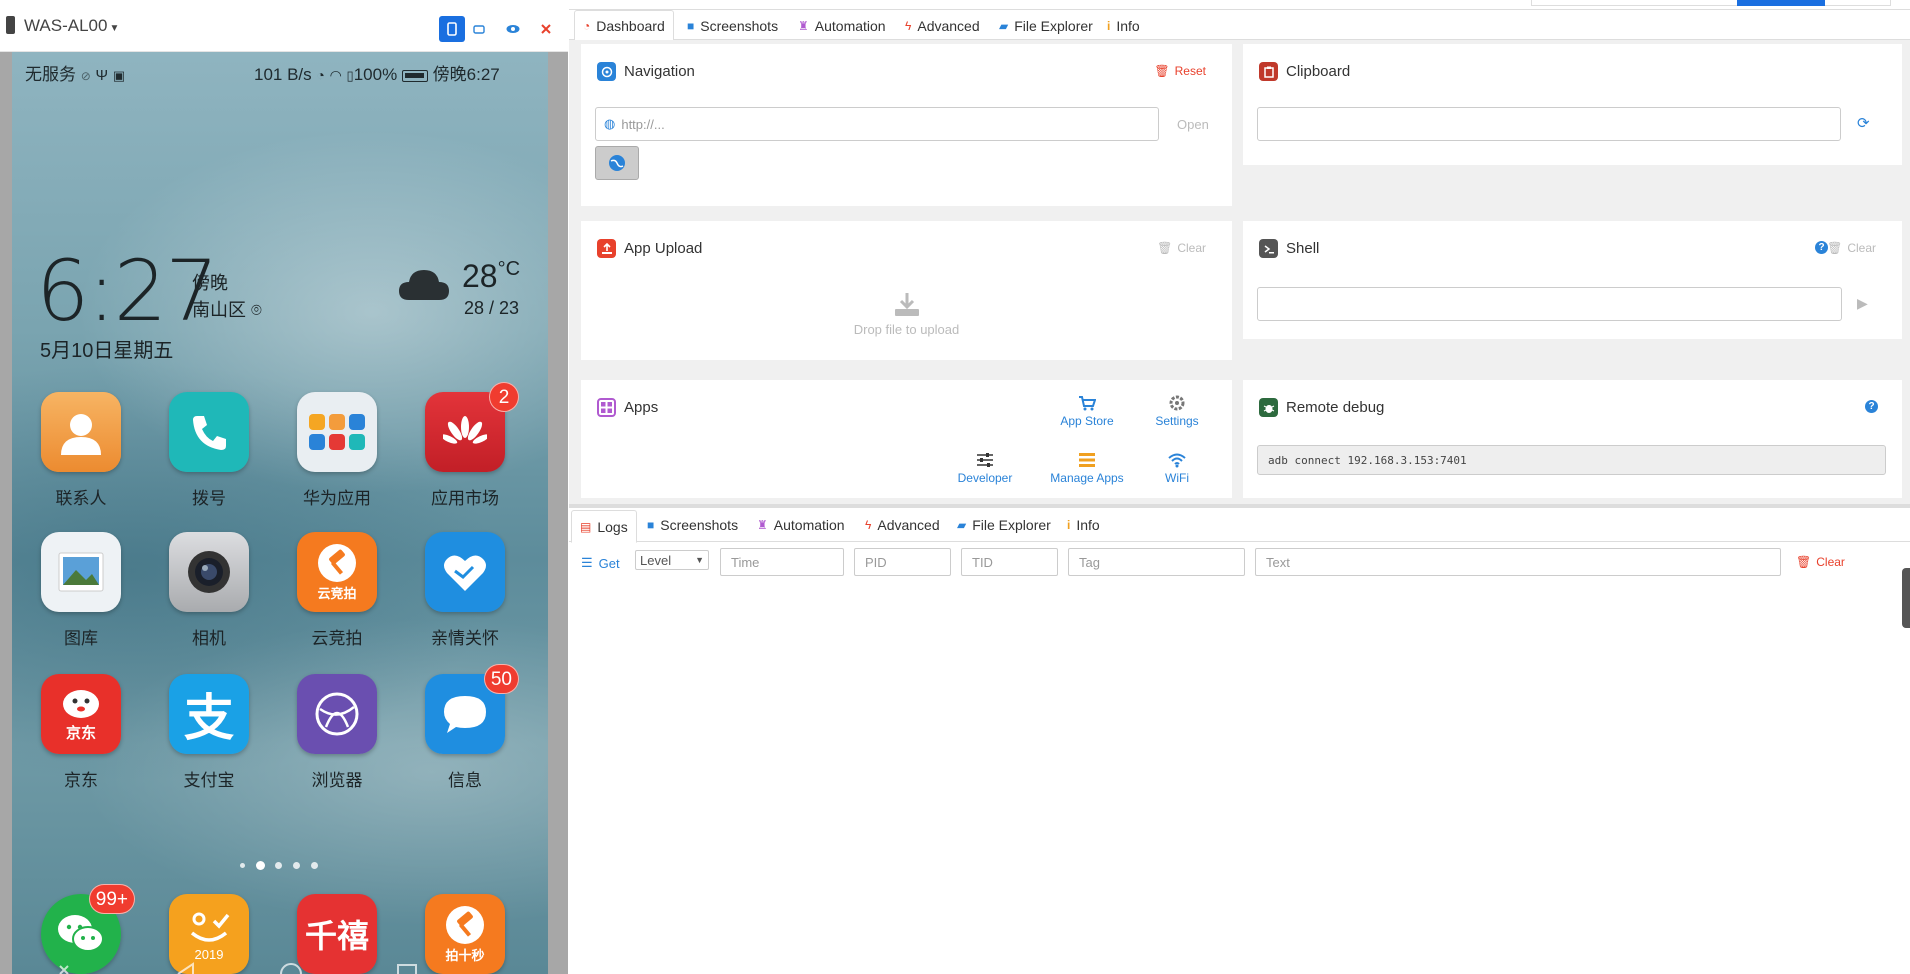 This screenshot has width=1910, height=974. What do you see at coordinates (699, 560) in the screenshot?
I see `caret-down-icon: ▼` at bounding box center [699, 560].